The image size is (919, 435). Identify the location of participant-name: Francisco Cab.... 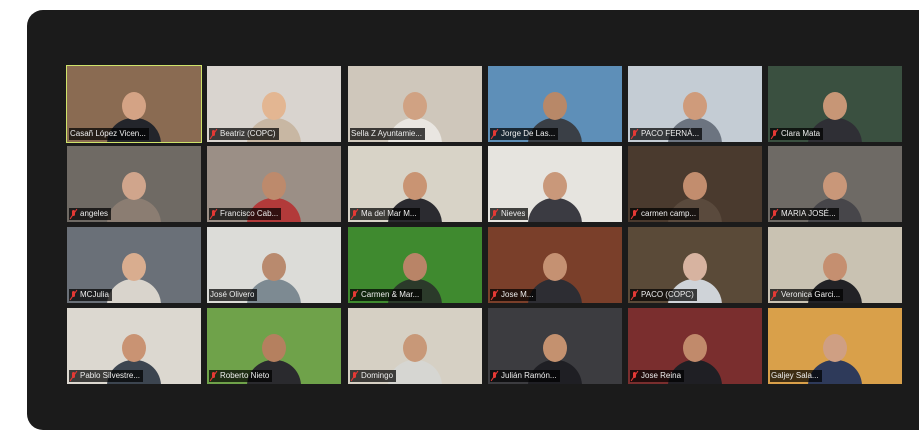
(249, 213).